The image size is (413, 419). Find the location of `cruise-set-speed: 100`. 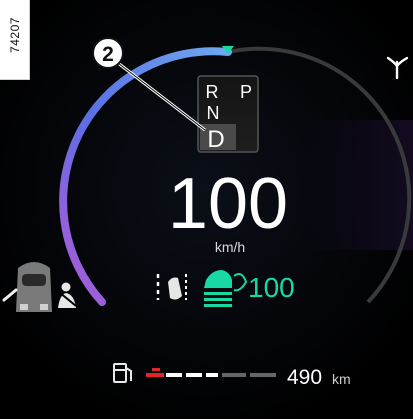

cruise-set-speed: 100 is located at coordinates (271, 287).